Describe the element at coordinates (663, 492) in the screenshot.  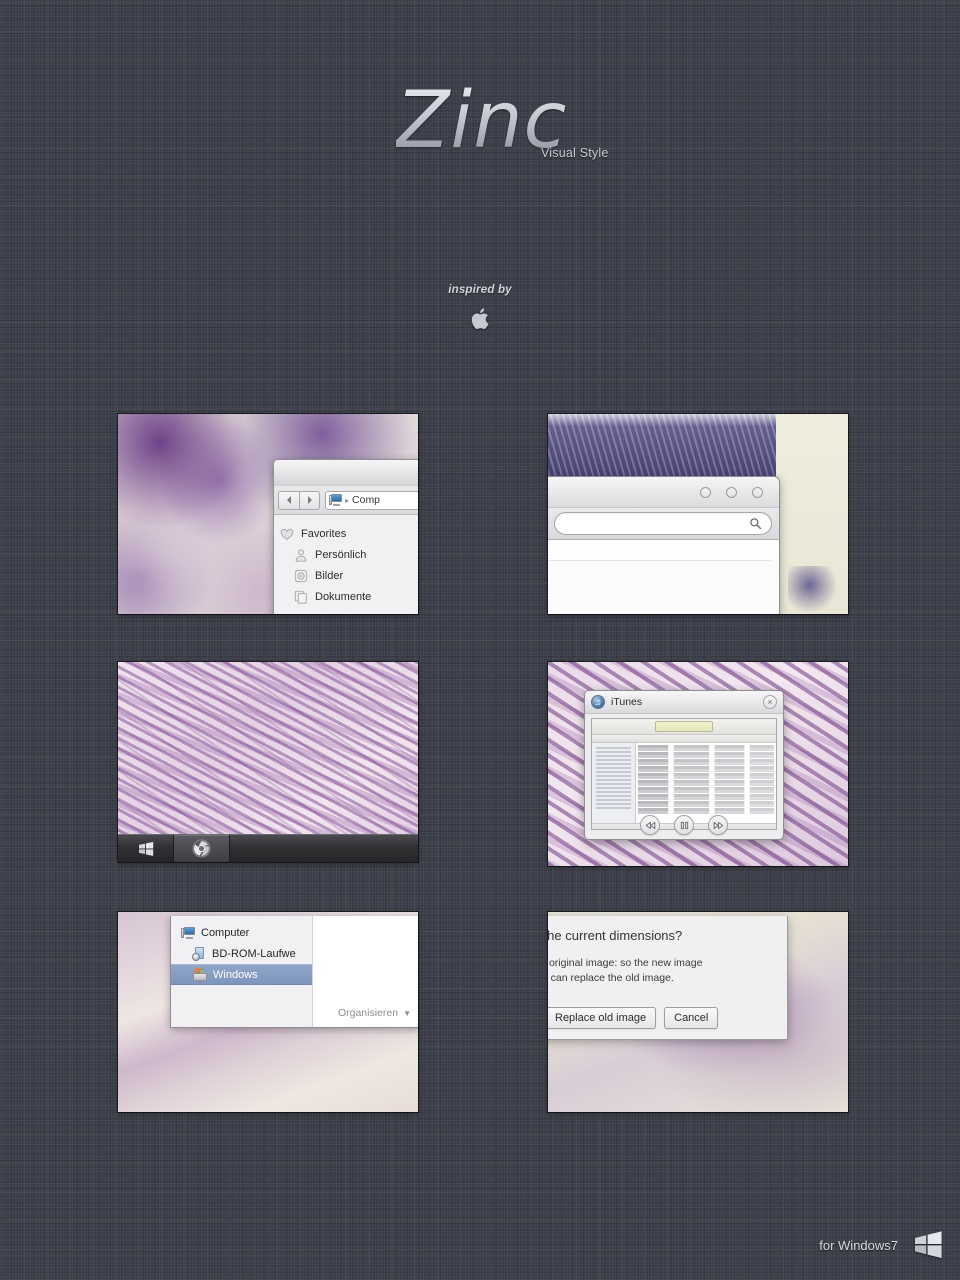
I see `browser-tabstrip` at that location.